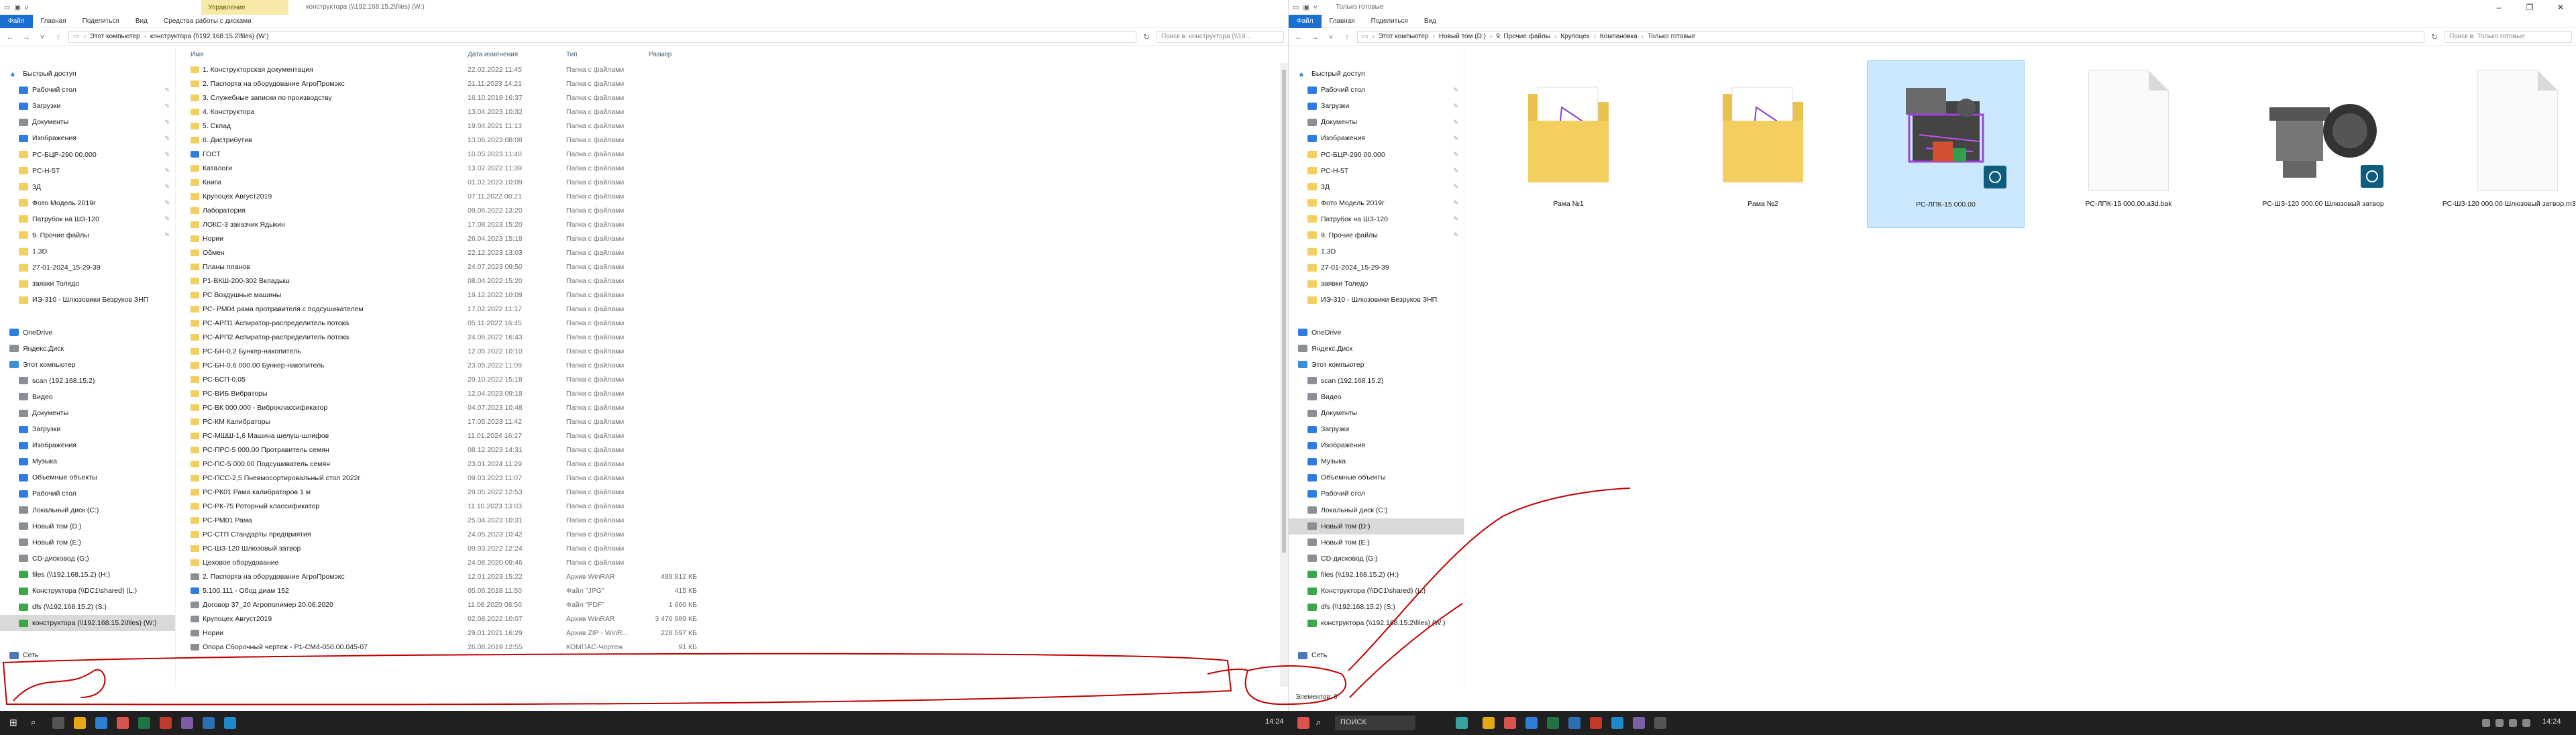 This screenshot has height=735, width=2576. I want to click on right-clock: 14:24, so click(2551, 722).